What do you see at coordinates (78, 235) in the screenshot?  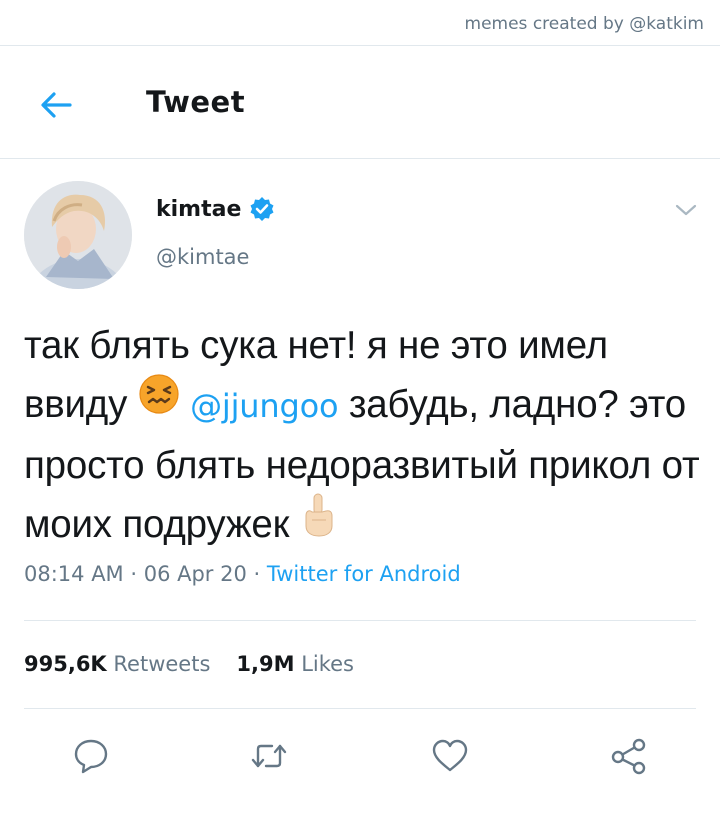 I see `avatar` at bounding box center [78, 235].